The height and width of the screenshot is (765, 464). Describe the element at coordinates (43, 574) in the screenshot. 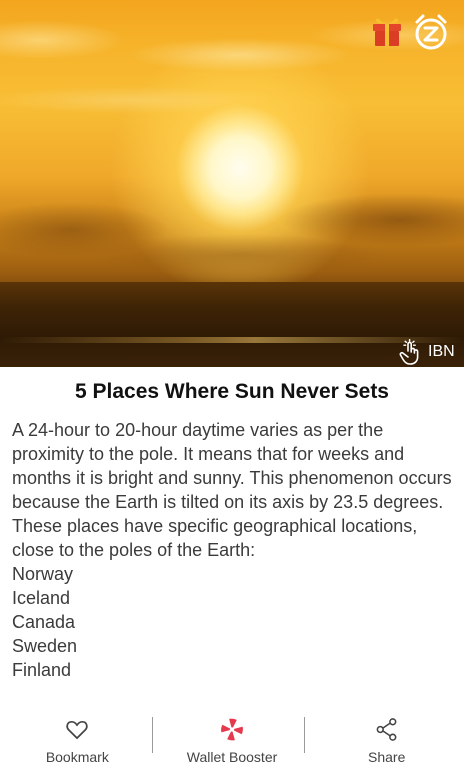

I see `list-item: Norway` at that location.